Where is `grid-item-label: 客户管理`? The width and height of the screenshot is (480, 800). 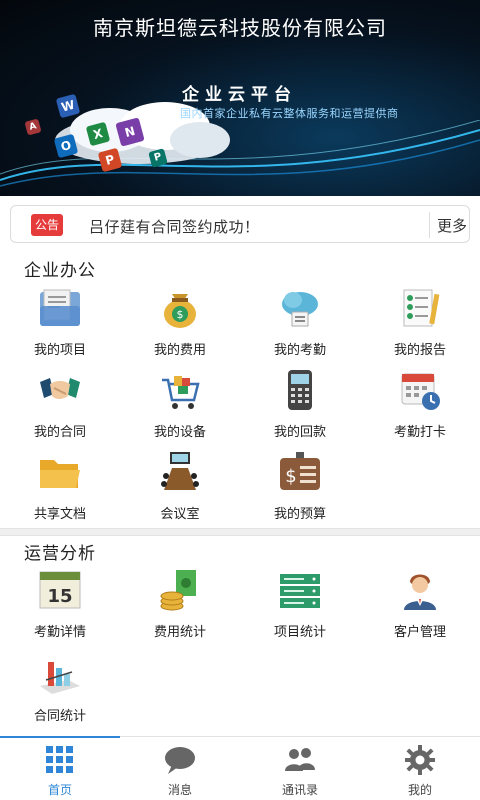 grid-item-label: 客户管理 is located at coordinates (419, 632).